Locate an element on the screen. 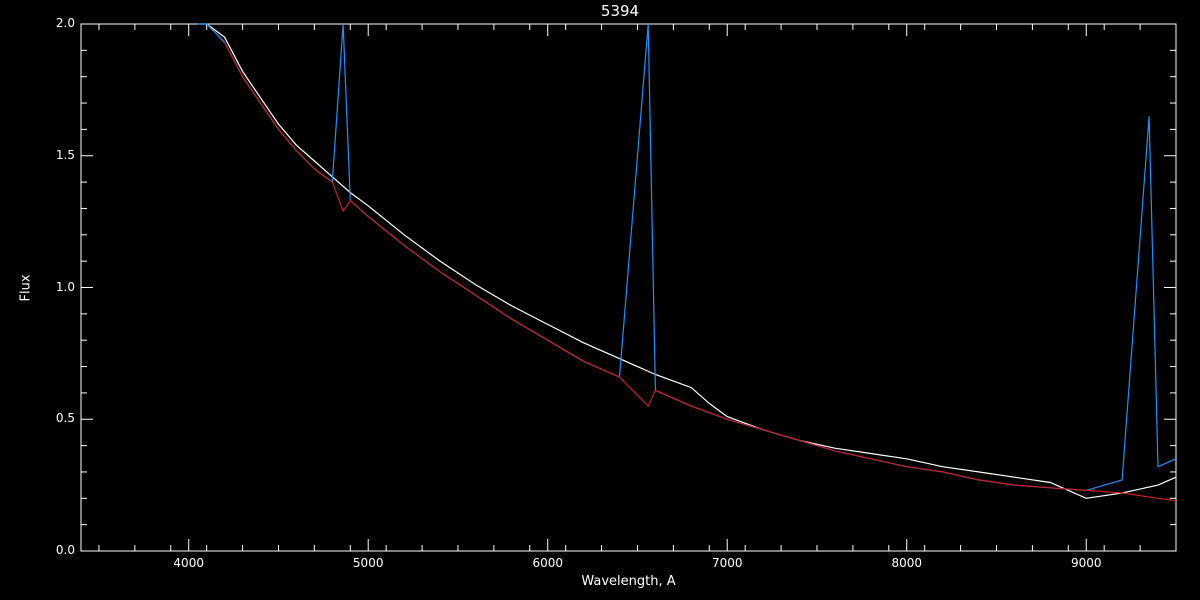  x-tick-label: 8000 is located at coordinates (906, 563).